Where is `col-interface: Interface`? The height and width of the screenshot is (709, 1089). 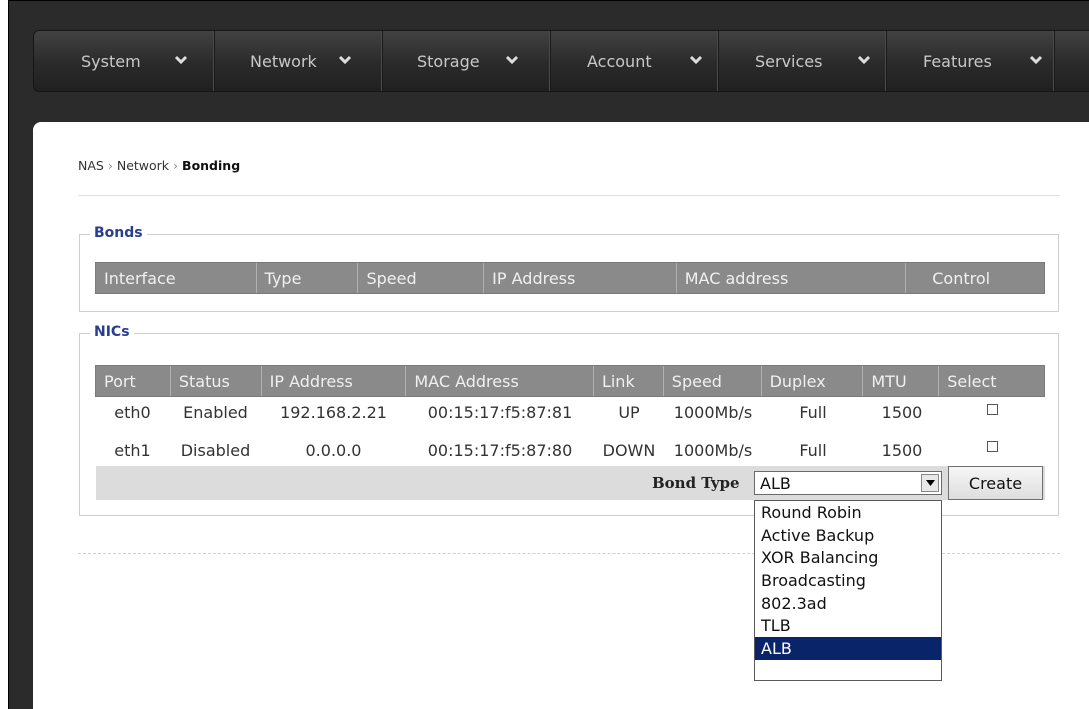
col-interface: Interface is located at coordinates (176, 278).